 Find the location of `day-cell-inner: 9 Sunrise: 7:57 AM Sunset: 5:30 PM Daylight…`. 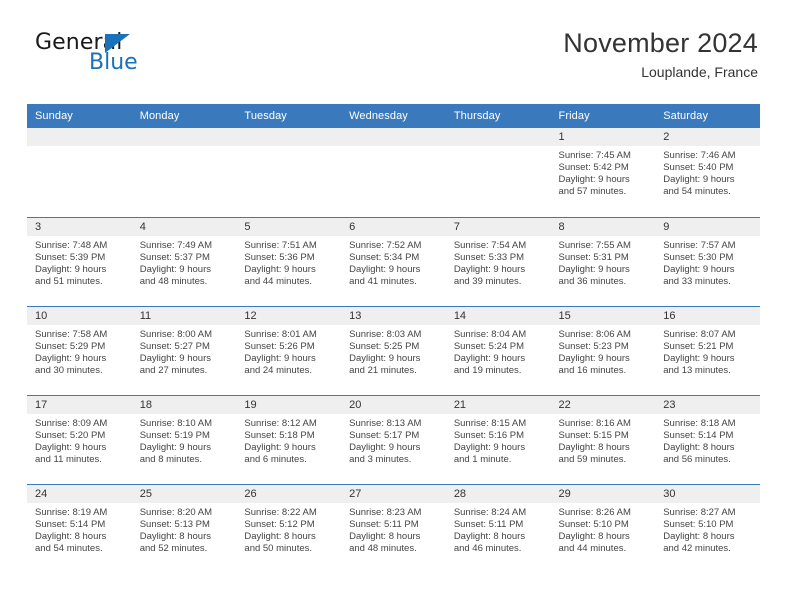

day-cell-inner: 9 Sunrise: 7:57 AM Sunset: 5:30 PM Daylight… is located at coordinates (707, 261).